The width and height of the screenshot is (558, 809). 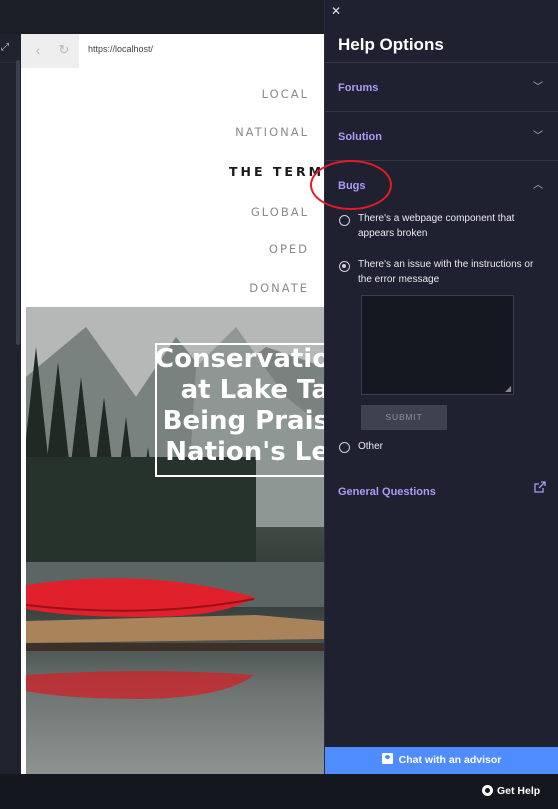 What do you see at coordinates (18, 202) in the screenshot?
I see `sidebar-scrollbar` at bounding box center [18, 202].